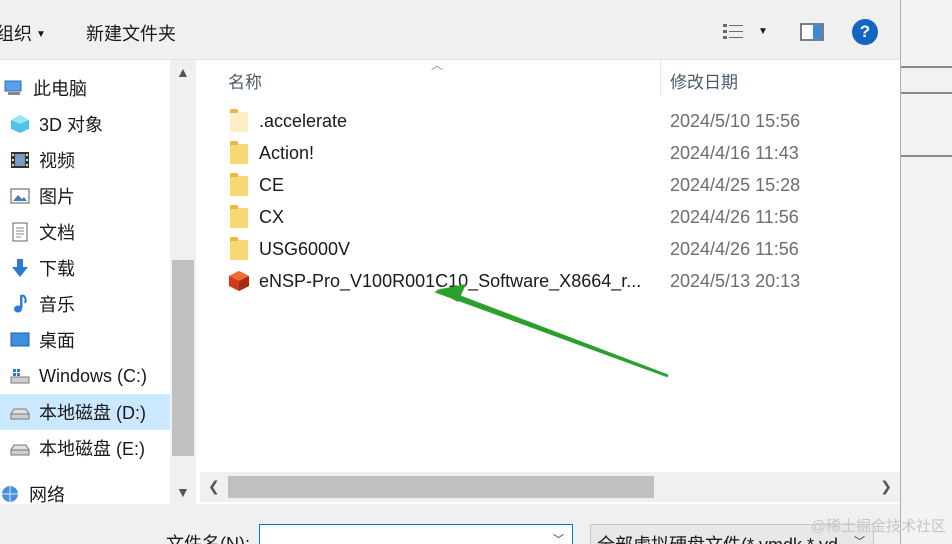 Image resolution: width=952 pixels, height=544 pixels. I want to click on nav-item-label: 视频, so click(57, 161).